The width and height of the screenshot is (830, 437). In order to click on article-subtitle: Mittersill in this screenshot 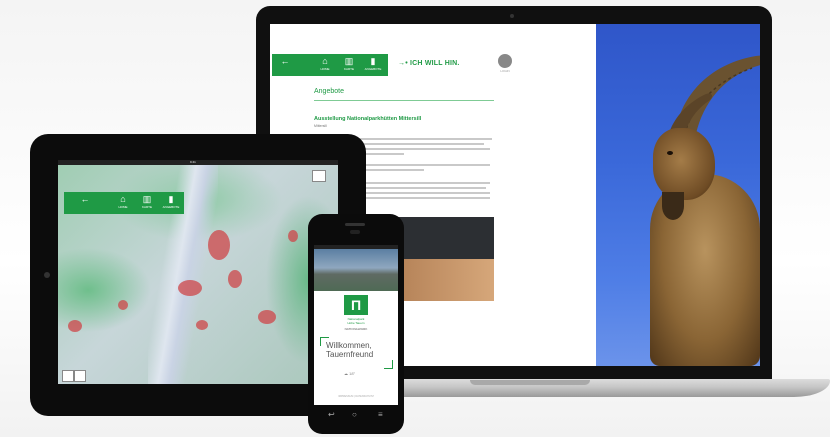, I will do `click(320, 126)`.